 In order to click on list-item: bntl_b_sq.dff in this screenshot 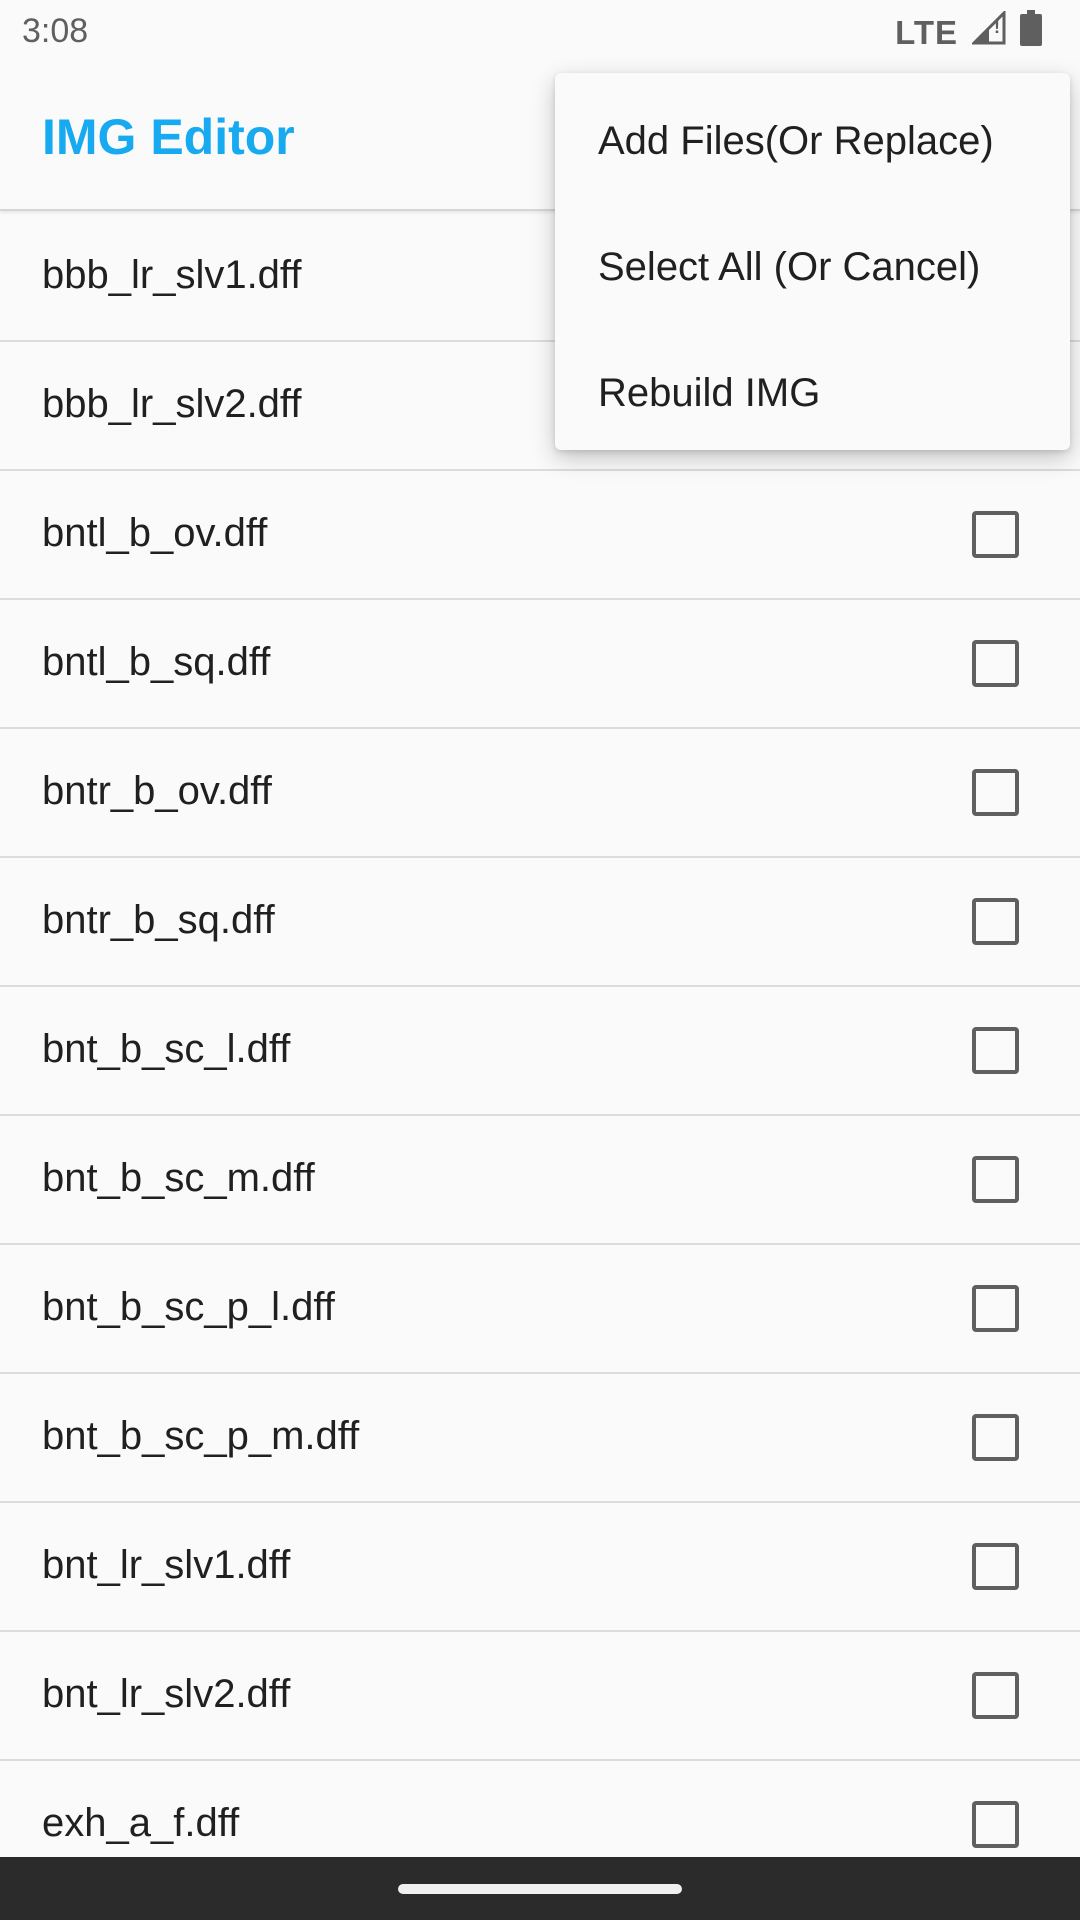, I will do `click(540, 664)`.